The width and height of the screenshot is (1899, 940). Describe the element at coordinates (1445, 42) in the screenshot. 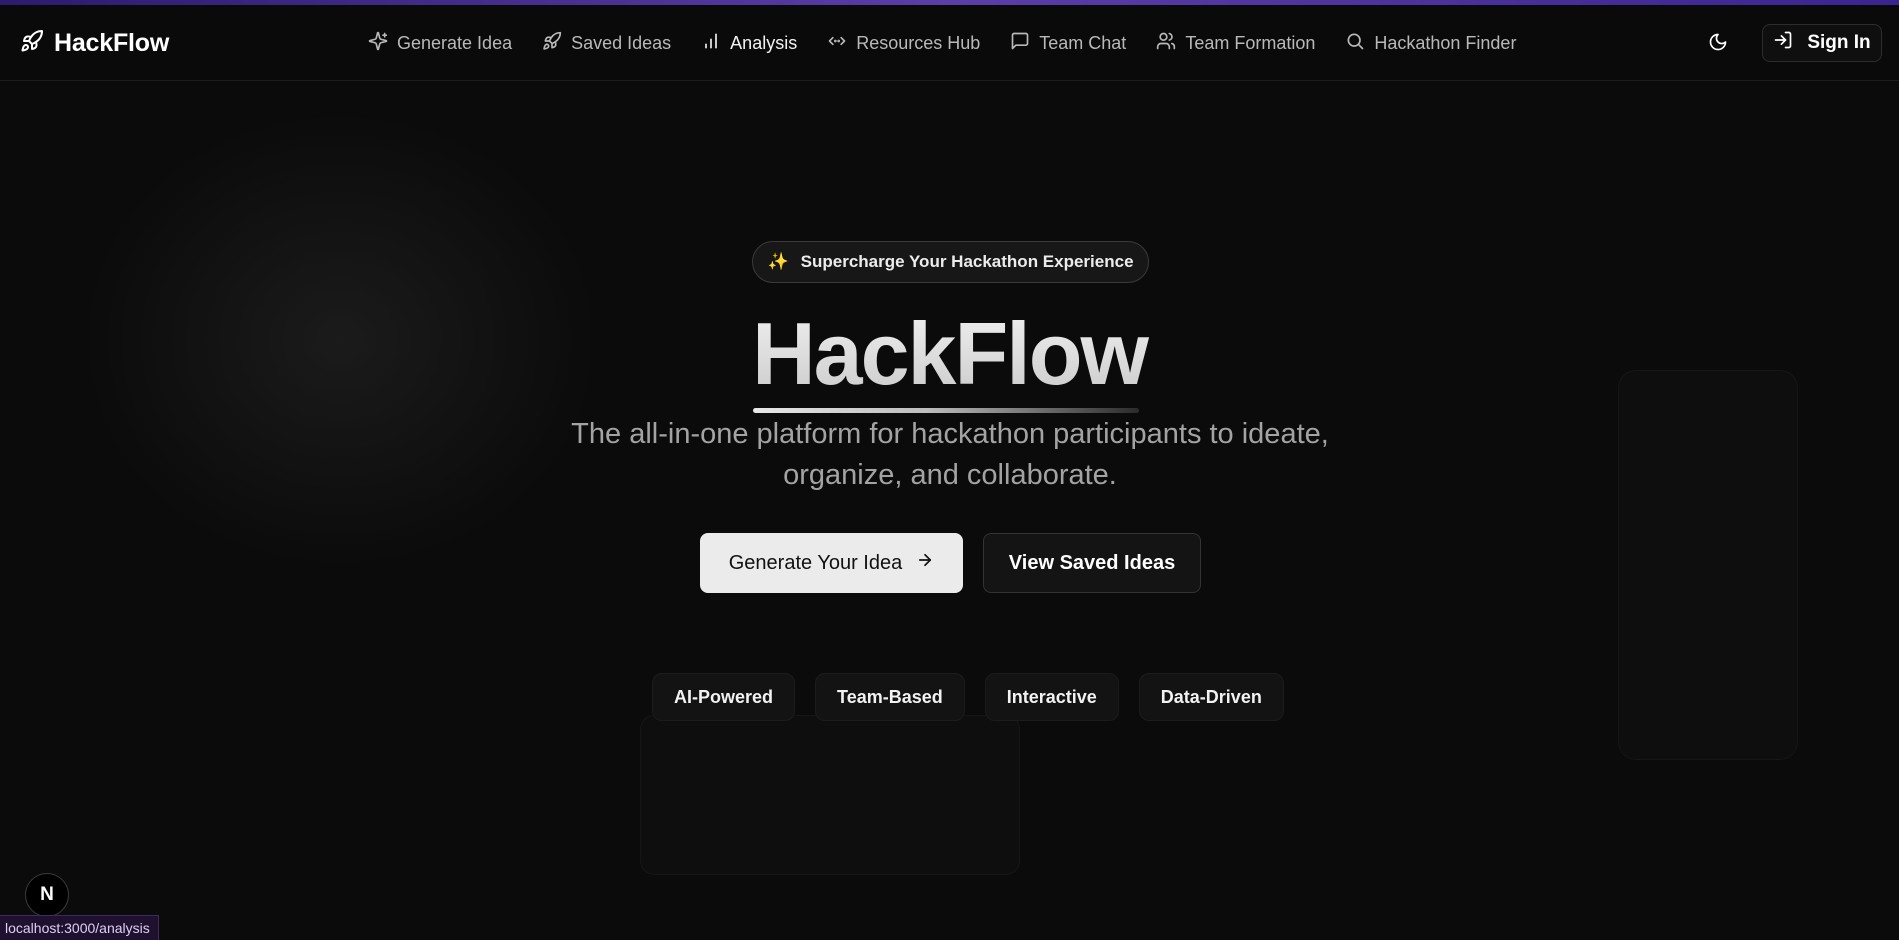

I see `nav-label: Hackathon Finder` at that location.